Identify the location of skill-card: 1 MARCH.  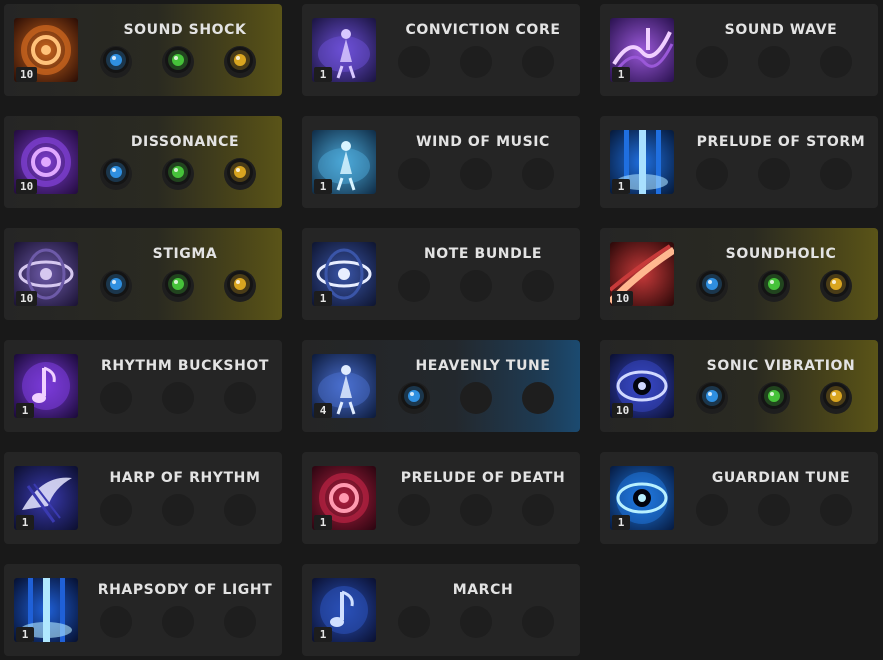
(441, 610).